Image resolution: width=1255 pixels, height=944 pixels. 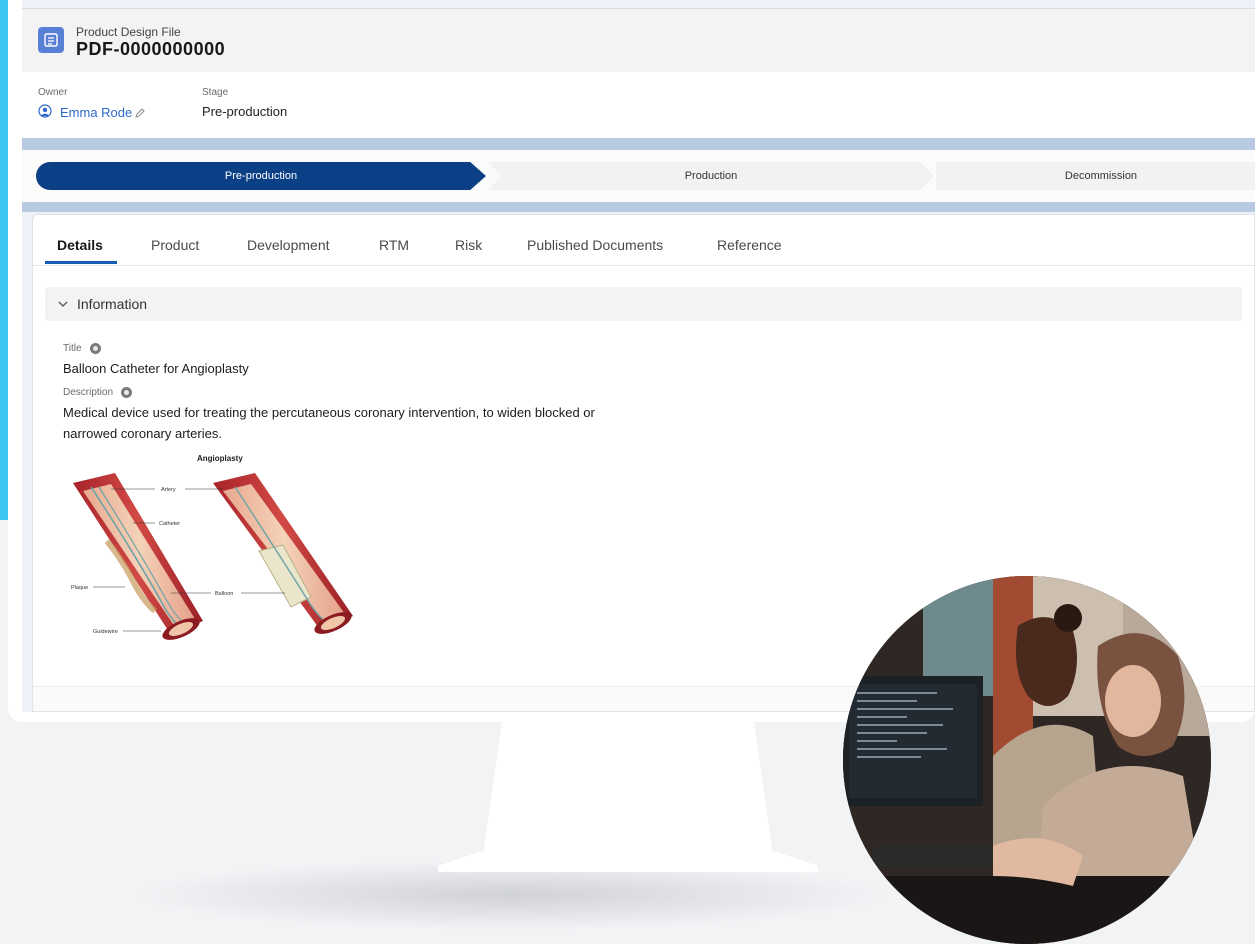 What do you see at coordinates (643, 304) in the screenshot?
I see `information-section-header: Information` at bounding box center [643, 304].